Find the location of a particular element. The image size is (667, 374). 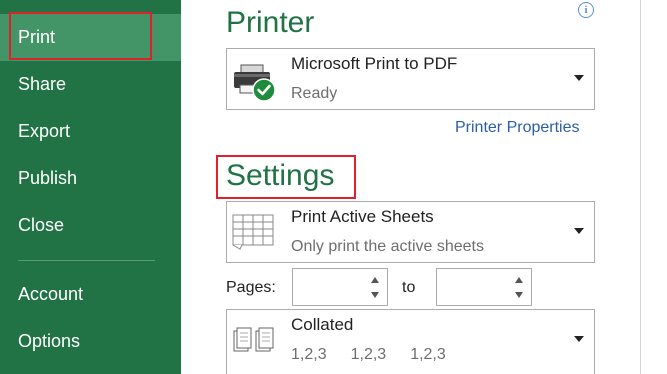

pages-to-input is located at coordinates (484, 287).